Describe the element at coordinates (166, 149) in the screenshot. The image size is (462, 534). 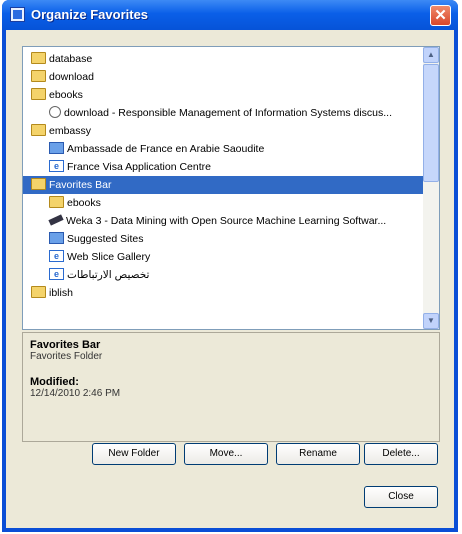
I see `tree-item-label: Ambassade de France en Arabie Saoudite` at that location.